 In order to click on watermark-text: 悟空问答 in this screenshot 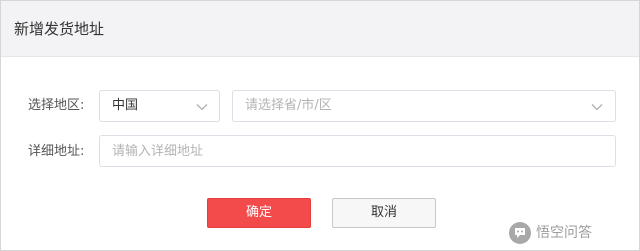, I will do `click(564, 233)`.